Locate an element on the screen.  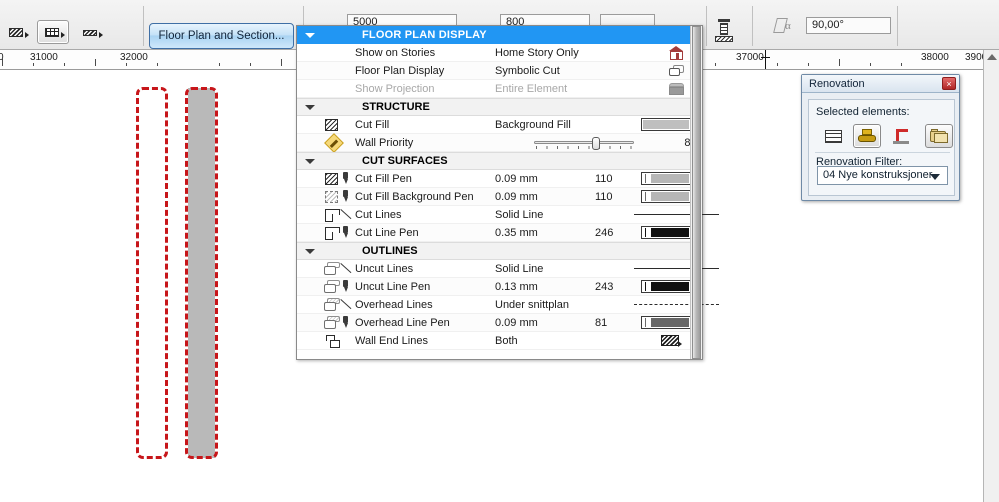
ruler-label-1: 31000 is located at coordinates (44, 57).